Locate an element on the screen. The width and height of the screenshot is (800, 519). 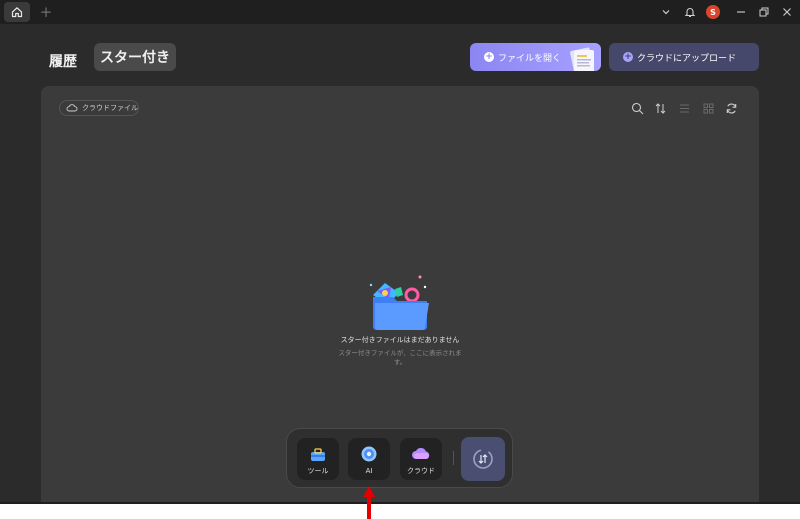
documents-illustration-icon is located at coordinates (582, 59).